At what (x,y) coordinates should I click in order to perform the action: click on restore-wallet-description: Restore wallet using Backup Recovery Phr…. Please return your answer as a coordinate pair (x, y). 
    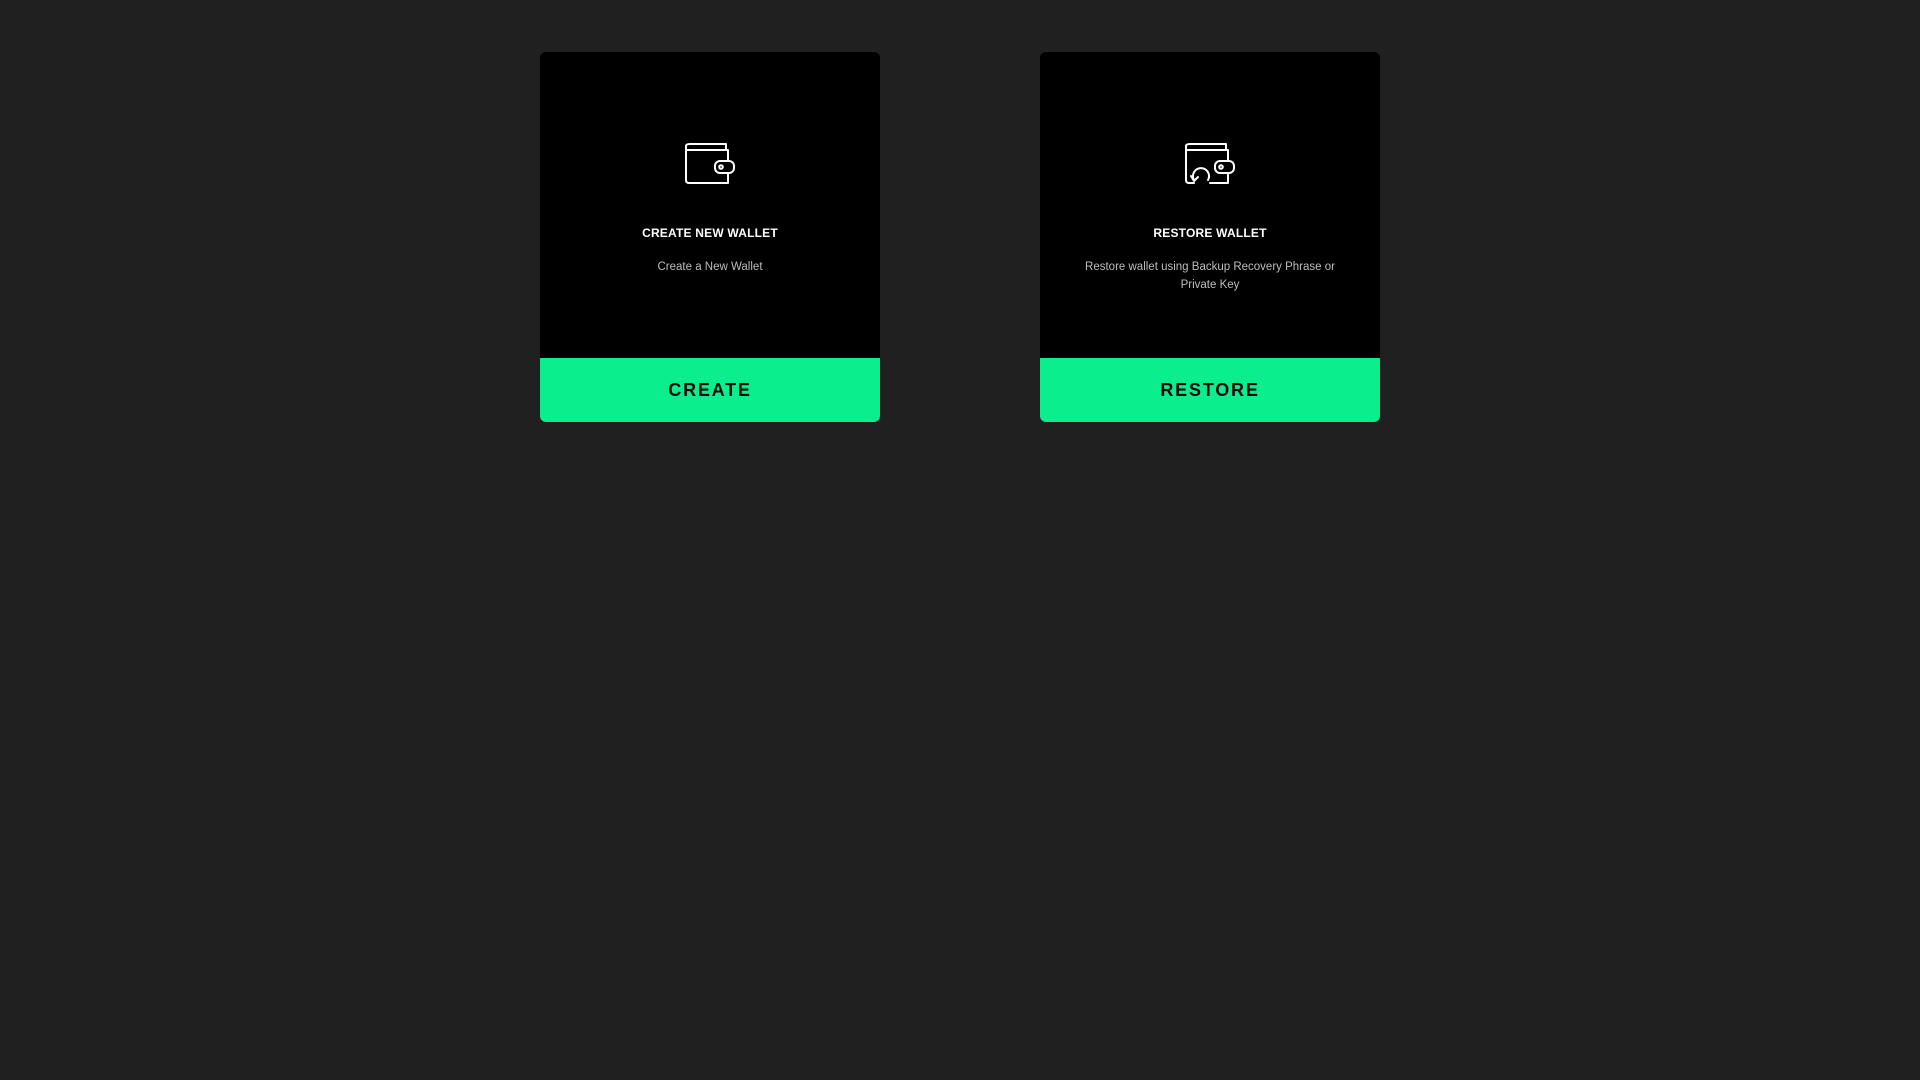
    Looking at the image, I should click on (1210, 276).